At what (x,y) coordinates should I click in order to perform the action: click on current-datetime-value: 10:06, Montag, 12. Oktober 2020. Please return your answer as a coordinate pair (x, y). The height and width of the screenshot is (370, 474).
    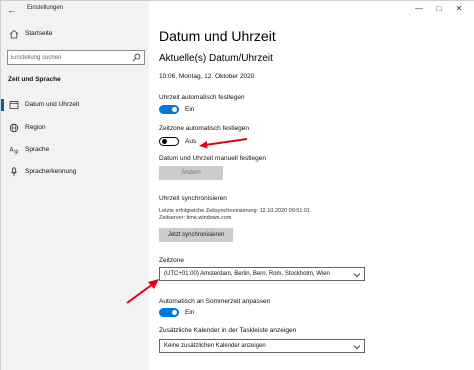
    Looking at the image, I should click on (207, 76).